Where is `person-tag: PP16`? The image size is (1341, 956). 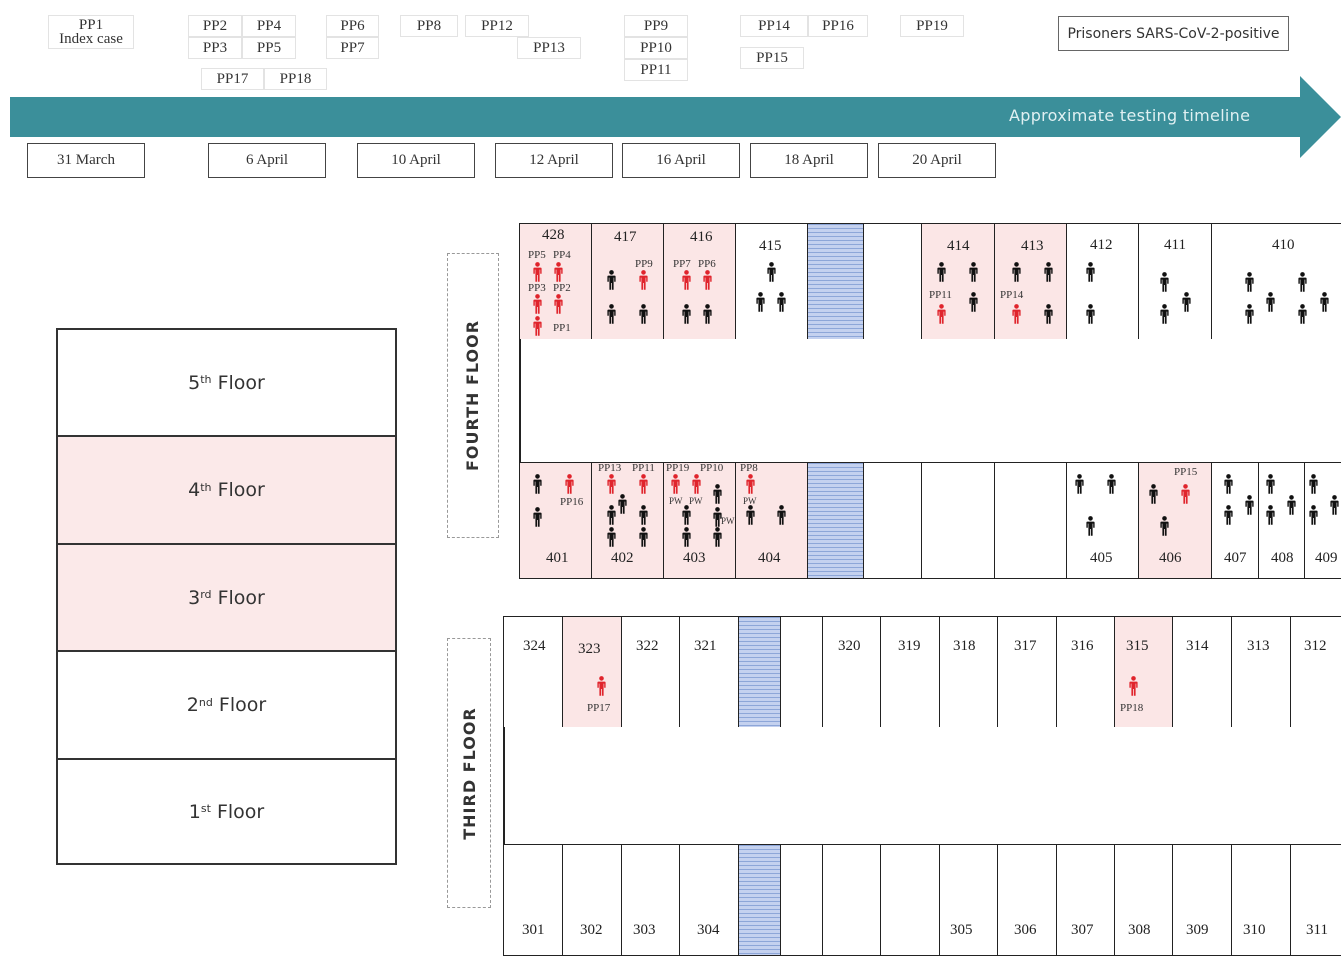
person-tag: PP16 is located at coordinates (572, 502).